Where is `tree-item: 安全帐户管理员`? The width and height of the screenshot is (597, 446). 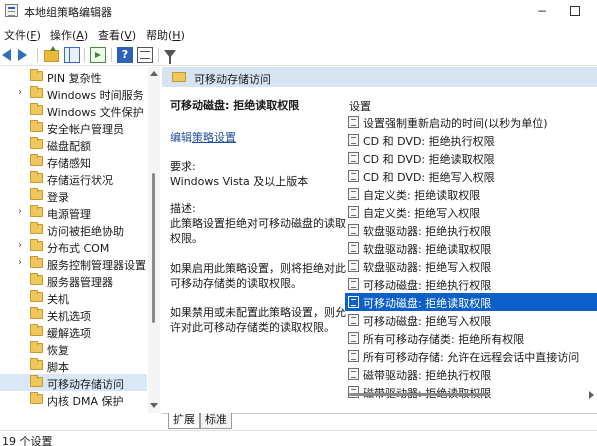
tree-item: 安全帐户管理员 is located at coordinates (73, 127).